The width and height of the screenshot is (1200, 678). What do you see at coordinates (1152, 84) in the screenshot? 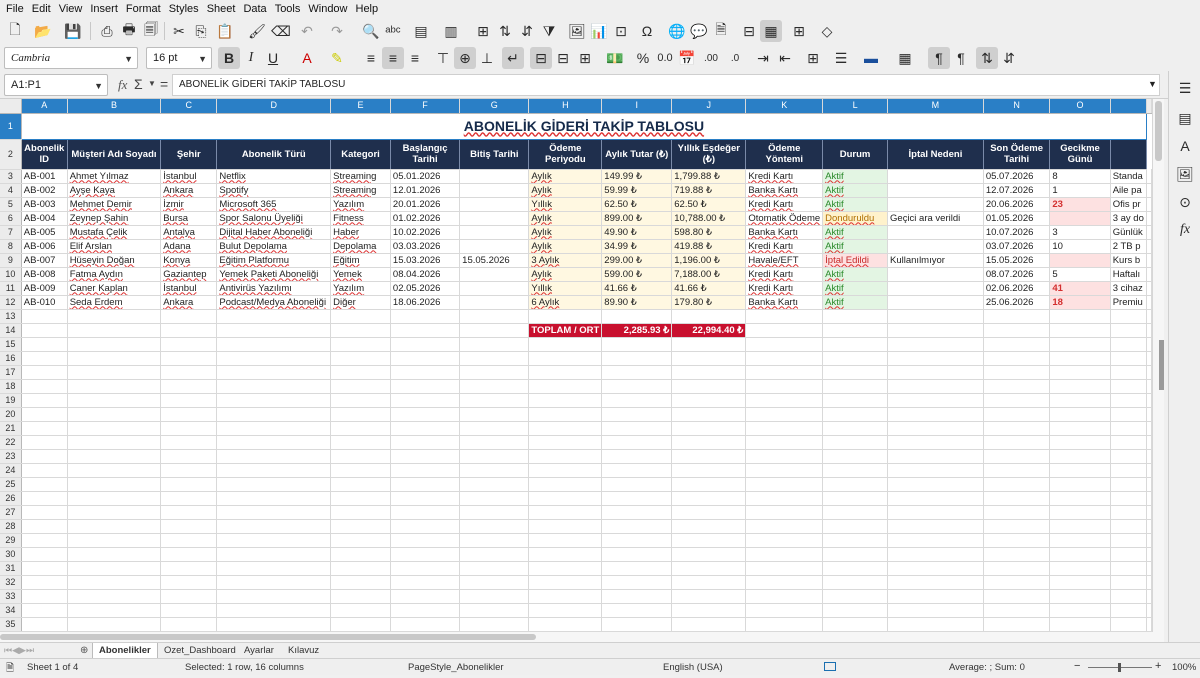
I see `expand-formula-icon: ▼` at bounding box center [1152, 84].